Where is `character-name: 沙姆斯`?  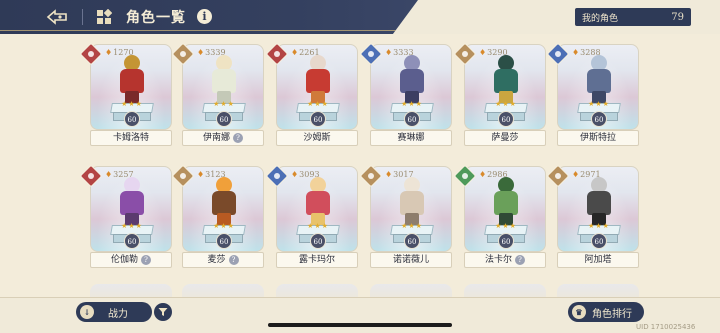
character-name: 沙姆斯 is located at coordinates (317, 138).